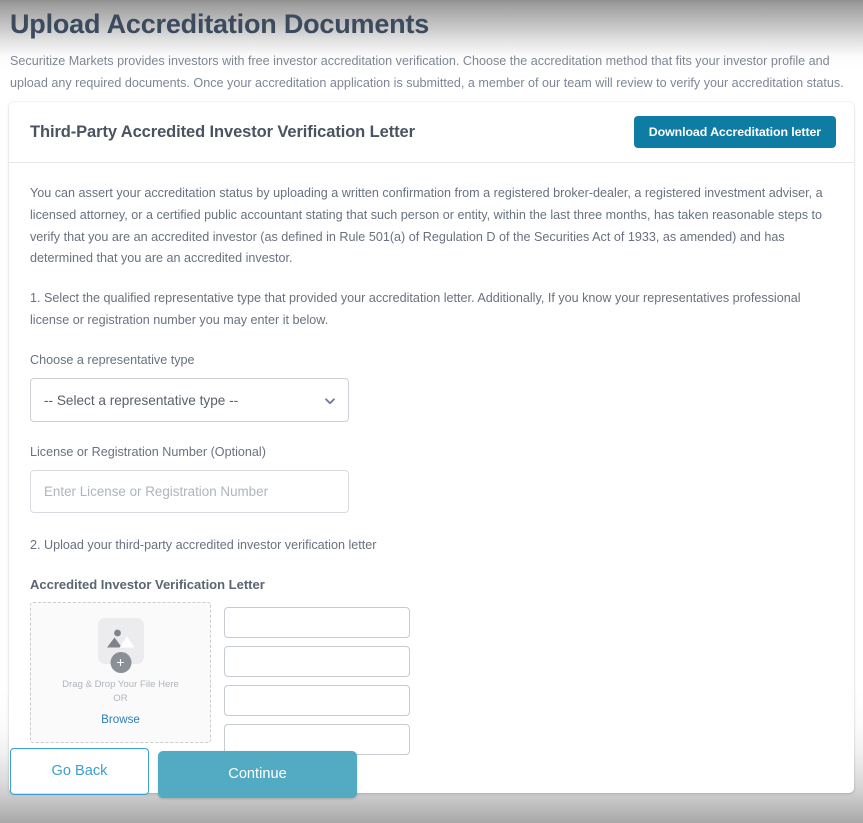  Describe the element at coordinates (431, 773) in the screenshot. I see `footer-action-bar: Go Back Continue` at that location.